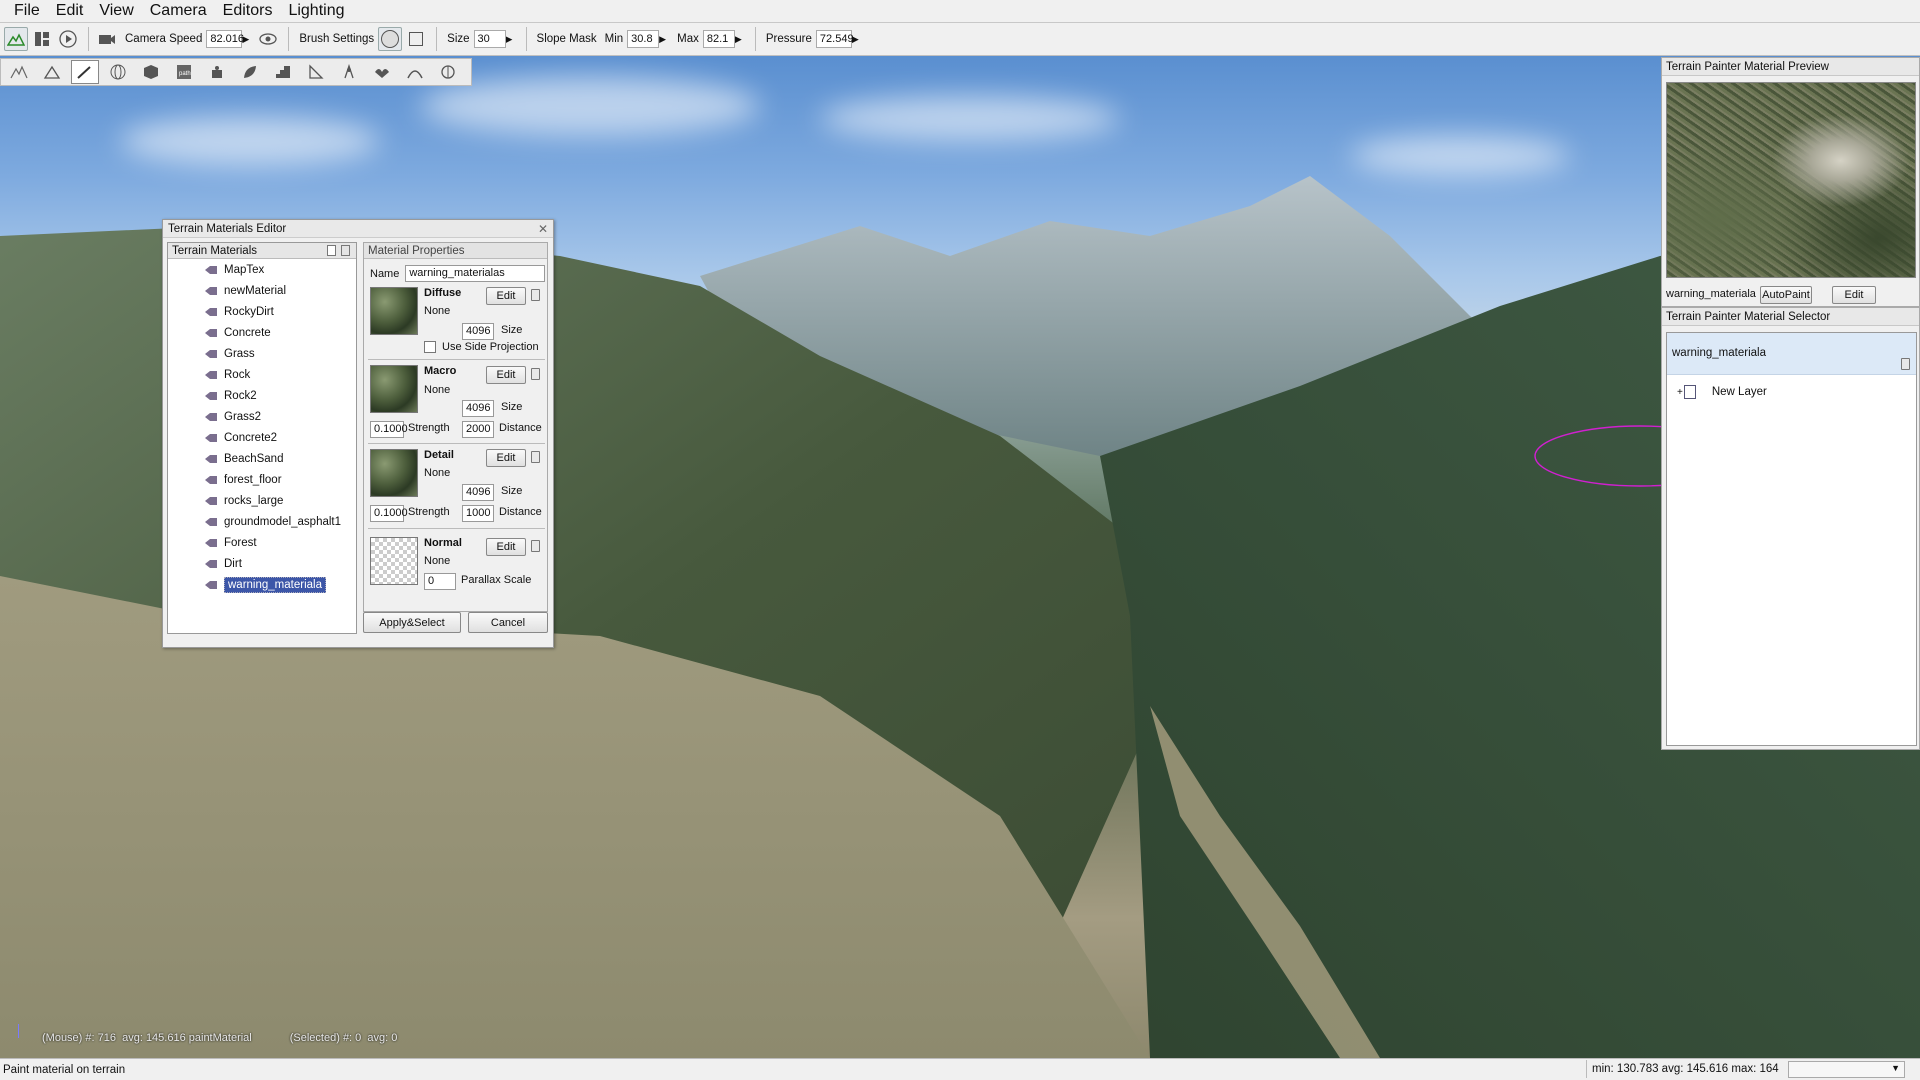 The height and width of the screenshot is (1080, 1920). Describe the element at coordinates (512, 407) in the screenshot. I see `macro-size-label: Size` at that location.